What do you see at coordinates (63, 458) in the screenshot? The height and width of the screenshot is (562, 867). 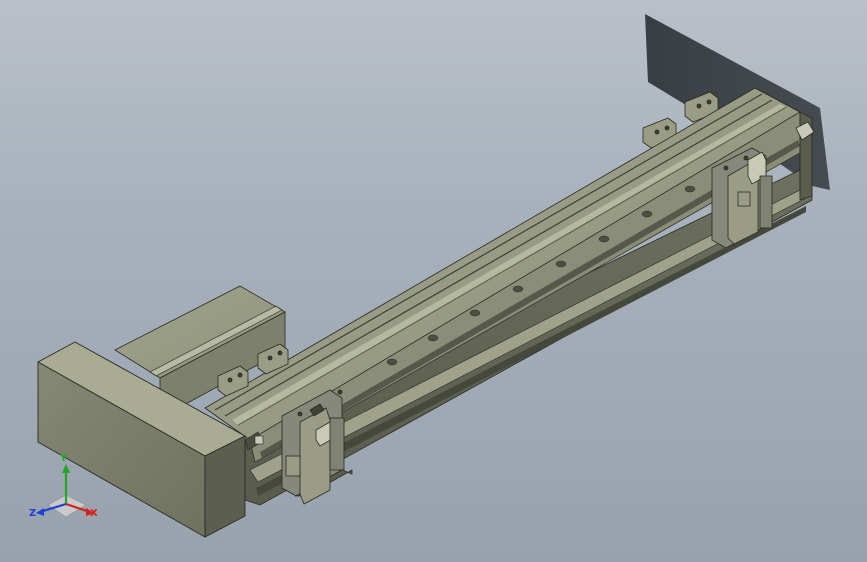 I see `triad-y-label: Y` at bounding box center [63, 458].